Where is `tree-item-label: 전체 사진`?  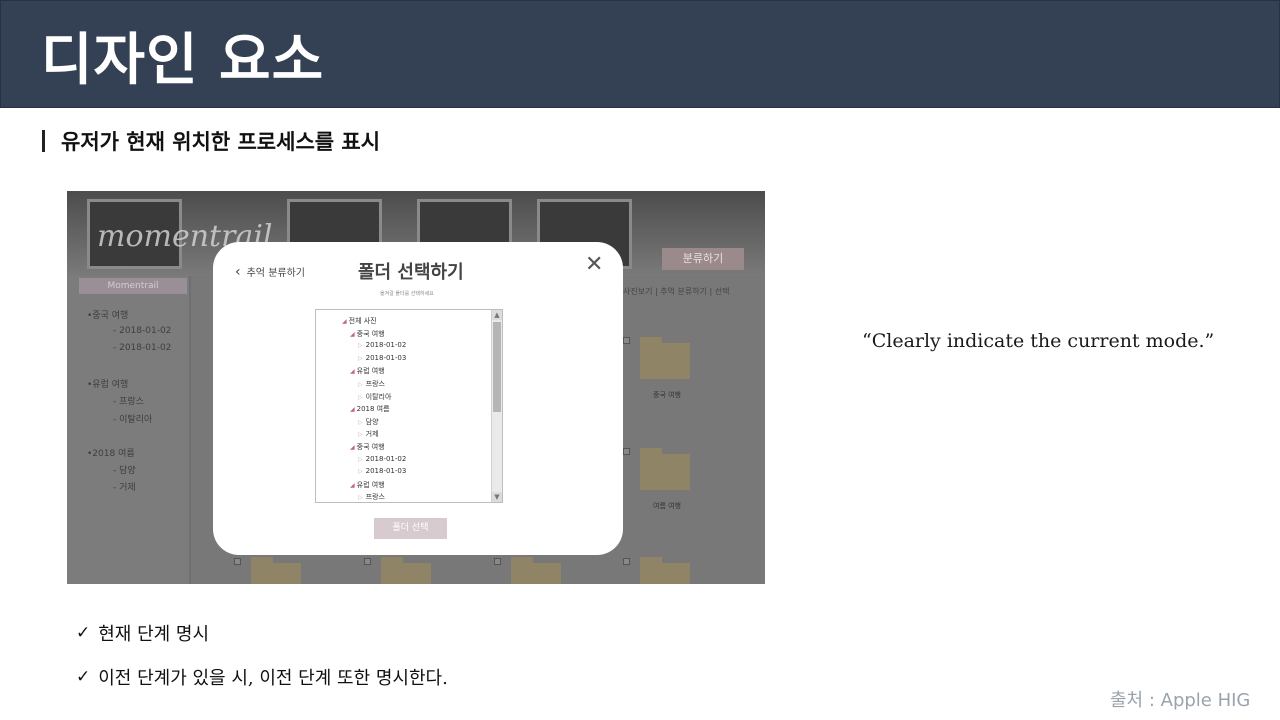
tree-item-label: 전체 사진 is located at coordinates (362, 321).